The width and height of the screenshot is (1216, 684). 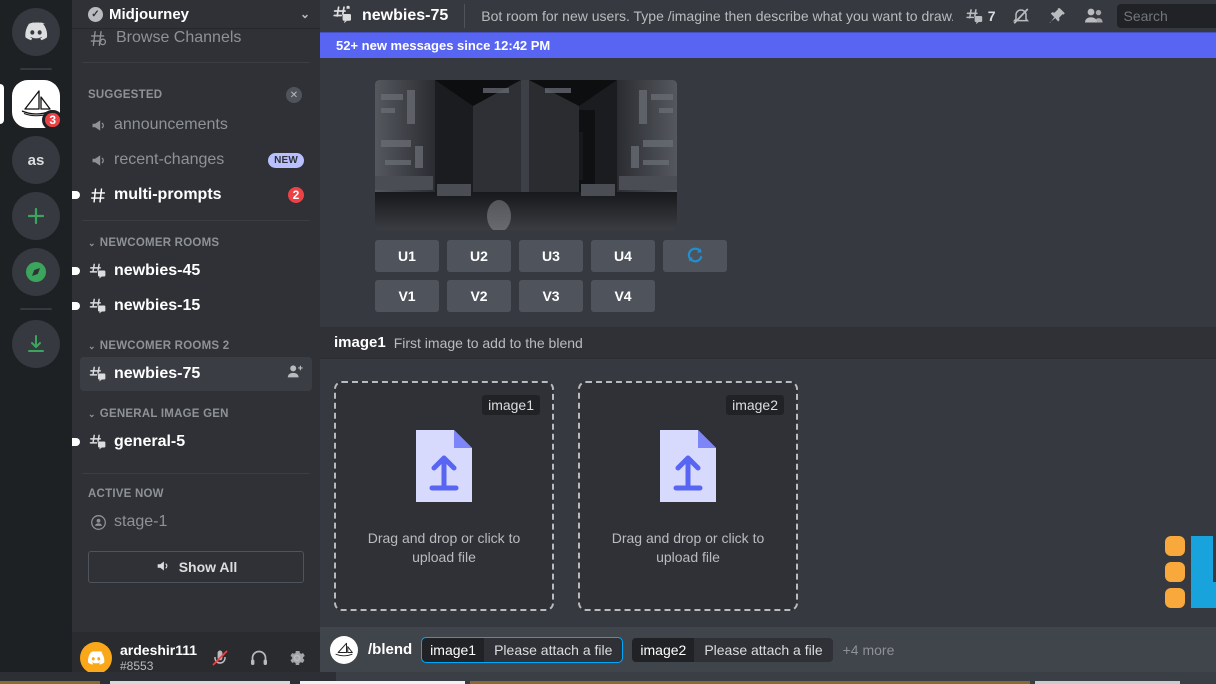 What do you see at coordinates (36, 160) in the screenshot?
I see `server-as: as` at bounding box center [36, 160].